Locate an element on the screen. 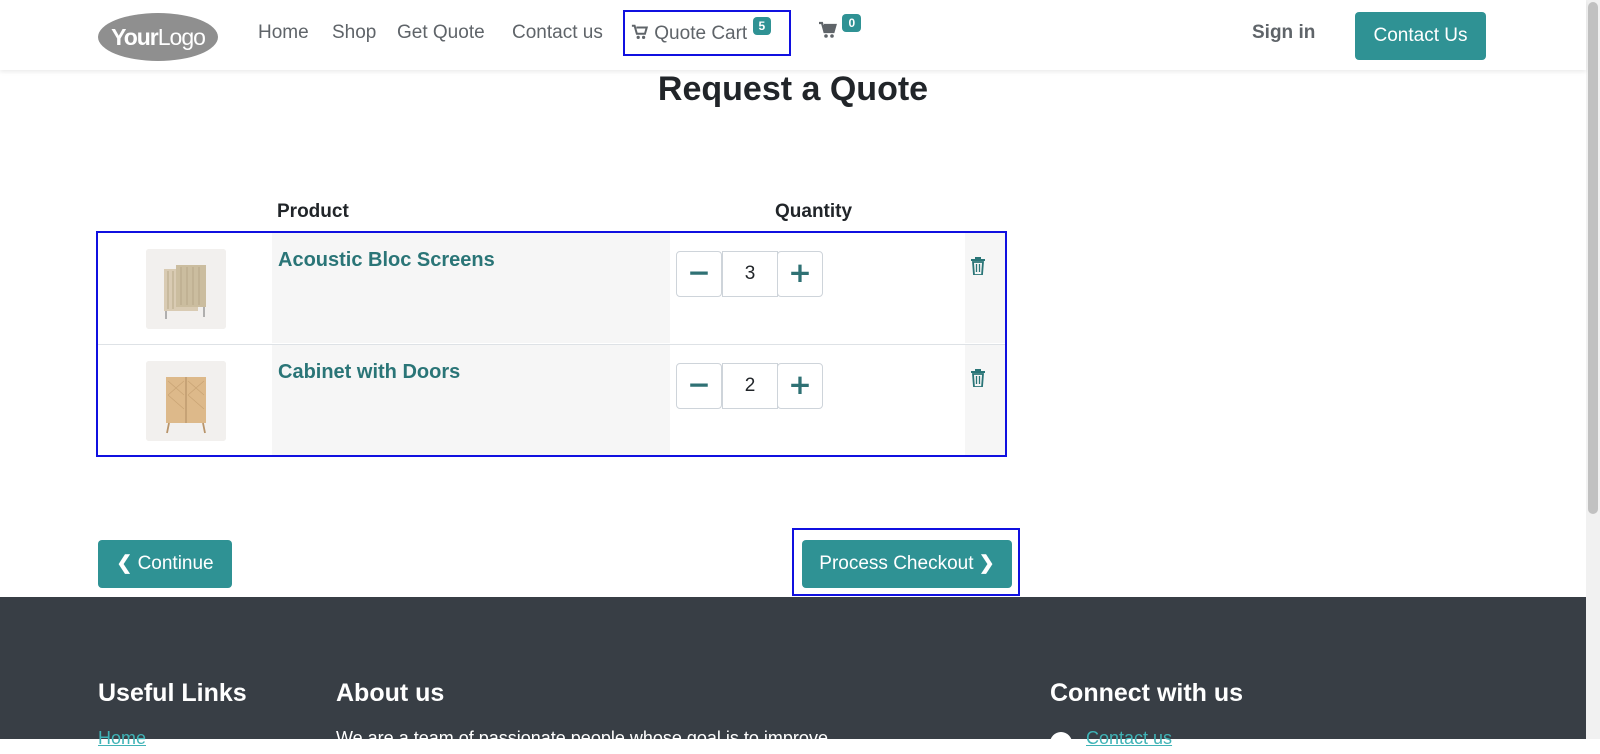  sign-in-link: Sign in is located at coordinates (1283, 33).